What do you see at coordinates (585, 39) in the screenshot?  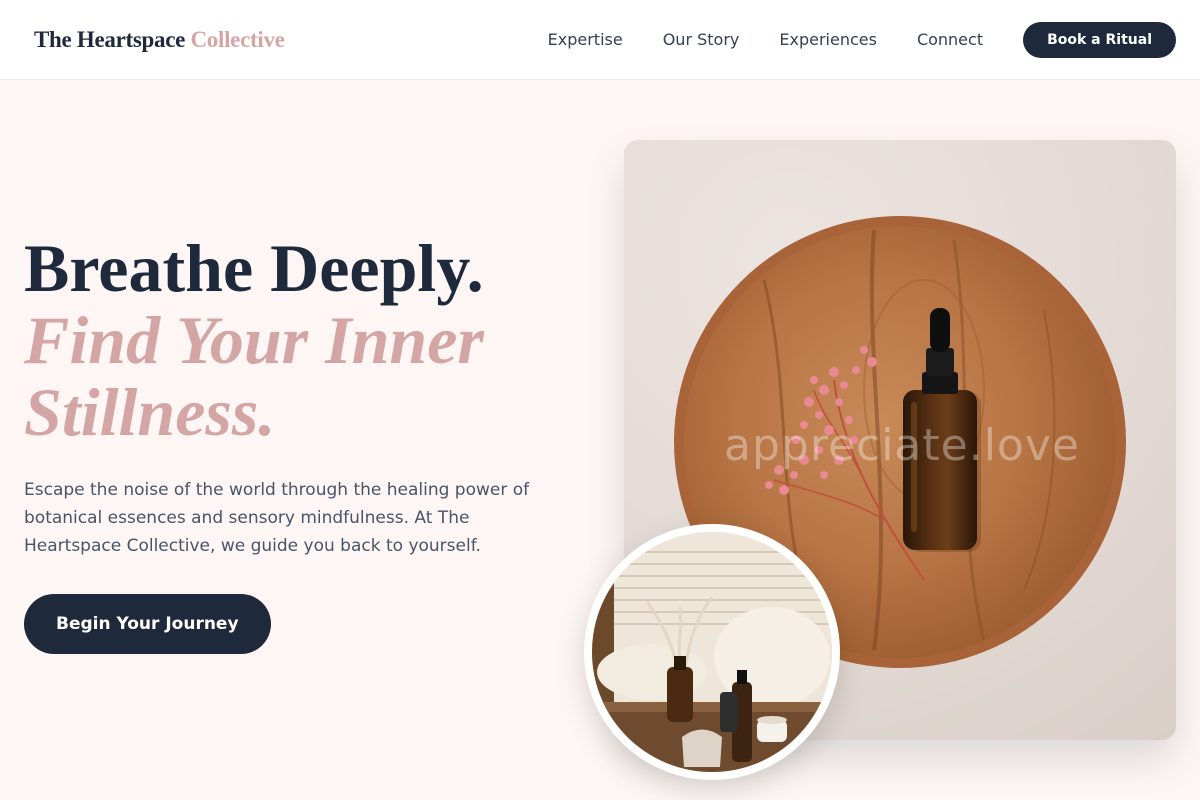 I see `nav-link-expertise: Expertise` at bounding box center [585, 39].